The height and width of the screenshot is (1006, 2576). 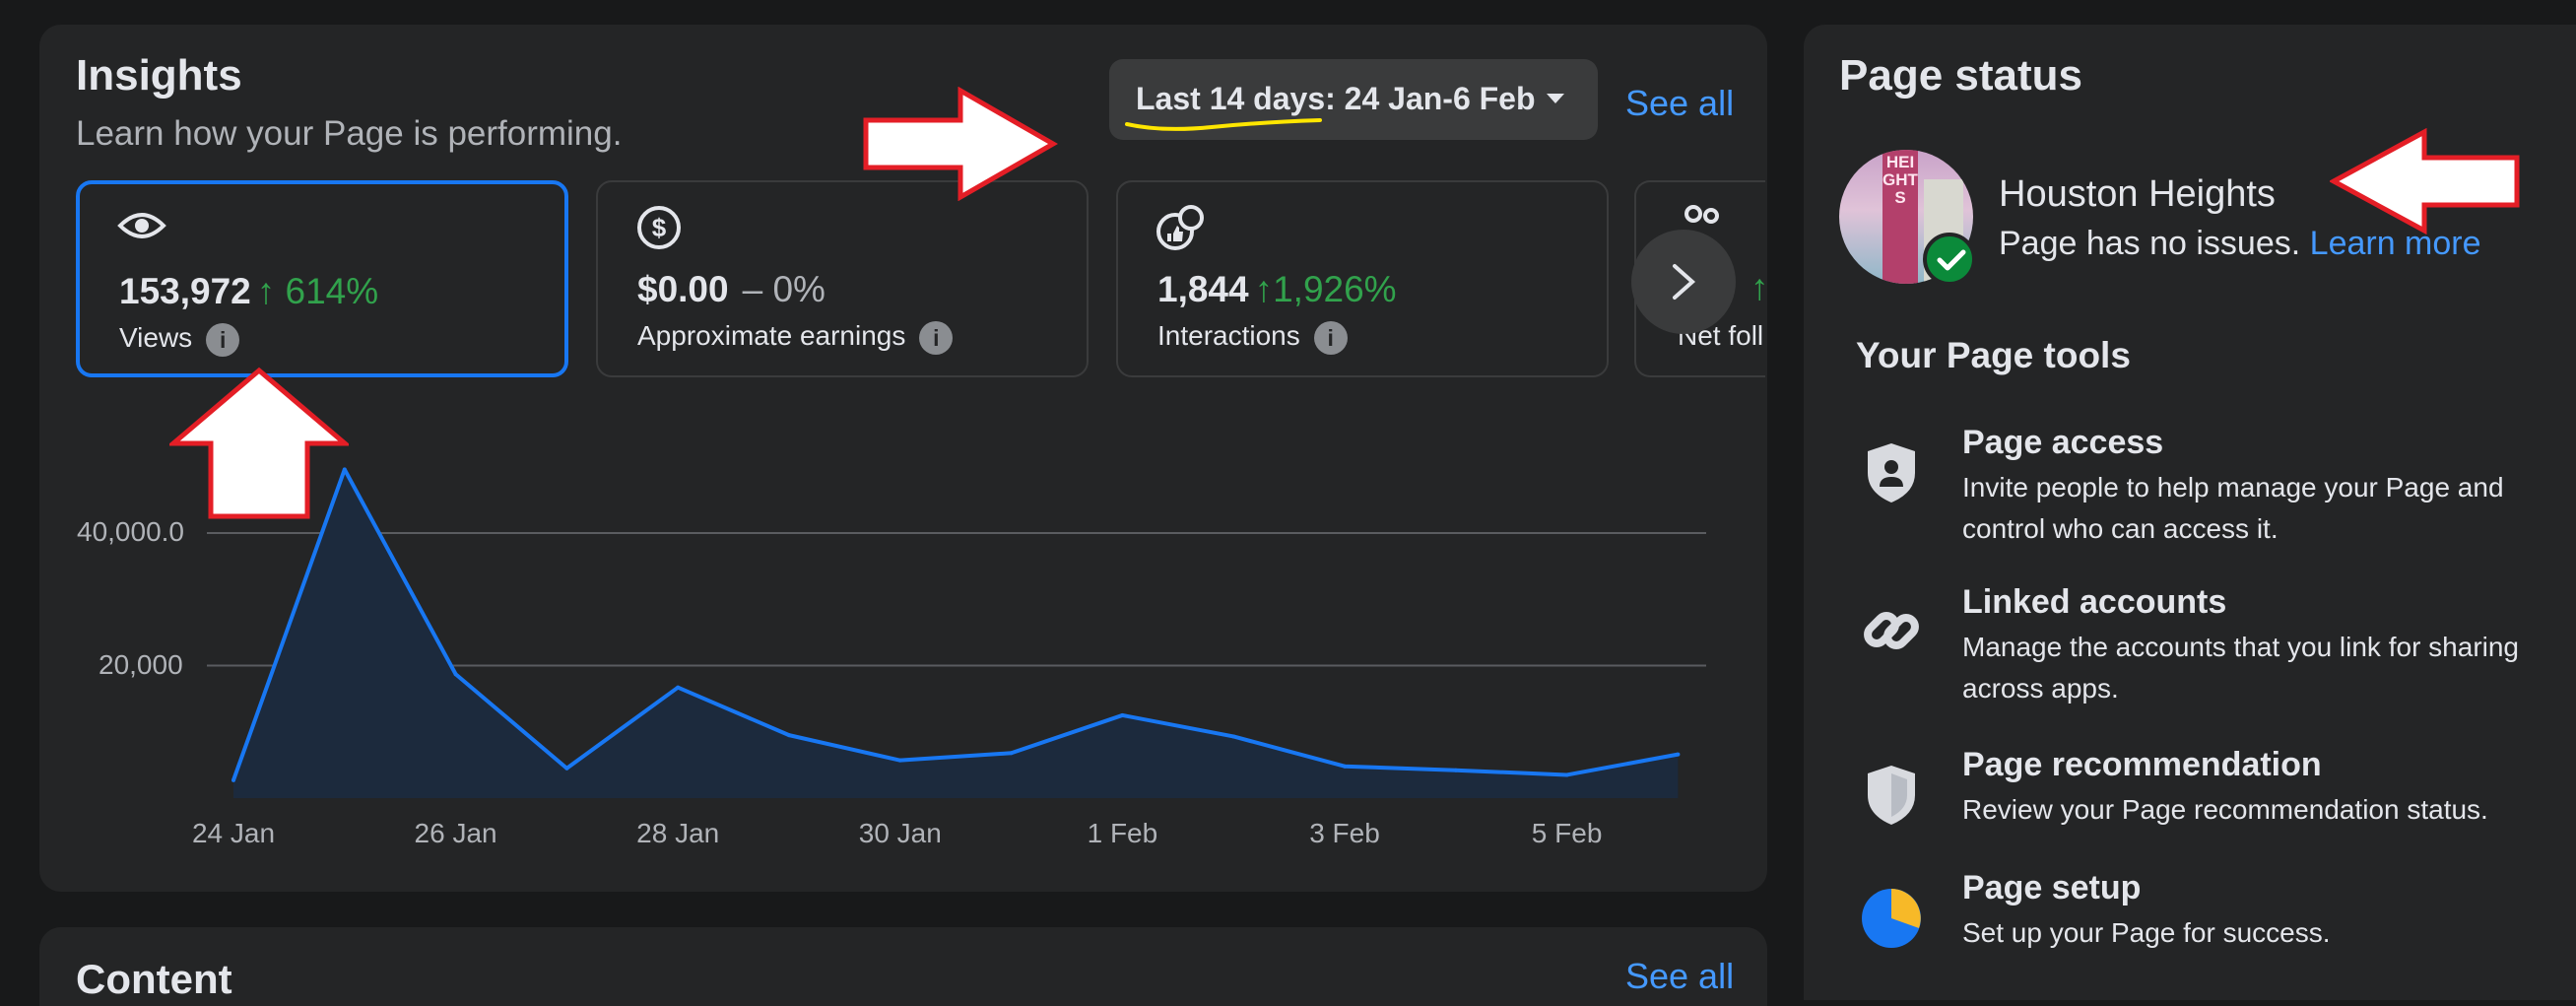 What do you see at coordinates (1994, 355) in the screenshot?
I see `page-tools-title: Your Page tools` at bounding box center [1994, 355].